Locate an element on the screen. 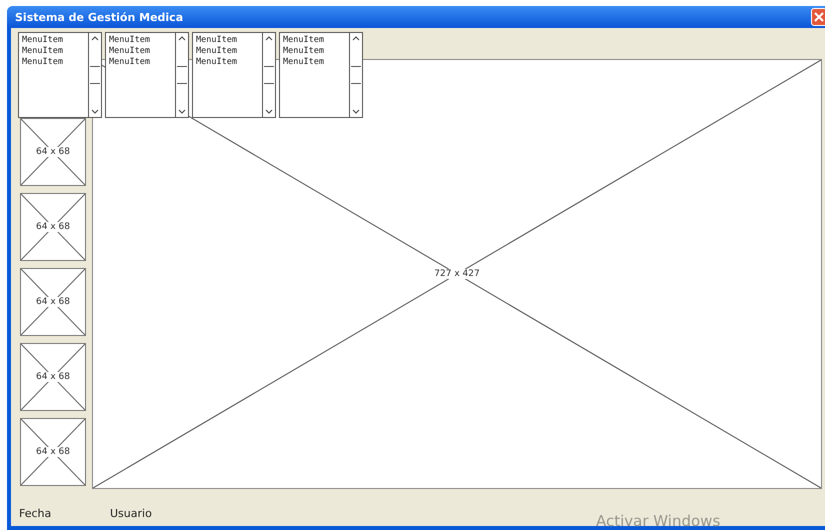 The width and height of the screenshot is (825, 530). size-label: 727 x 427 is located at coordinates (457, 274).